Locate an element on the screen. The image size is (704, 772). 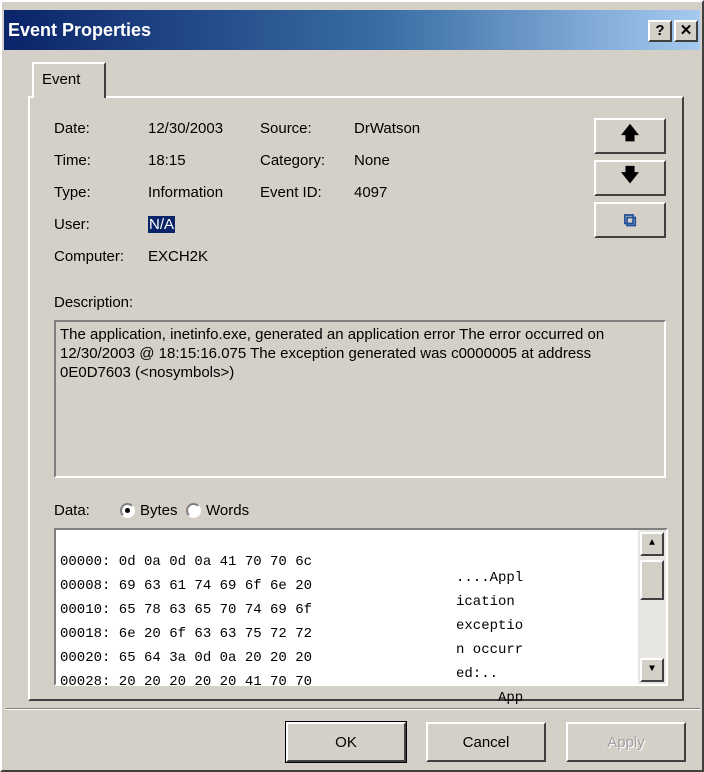
category-value: None is located at coordinates (372, 160).